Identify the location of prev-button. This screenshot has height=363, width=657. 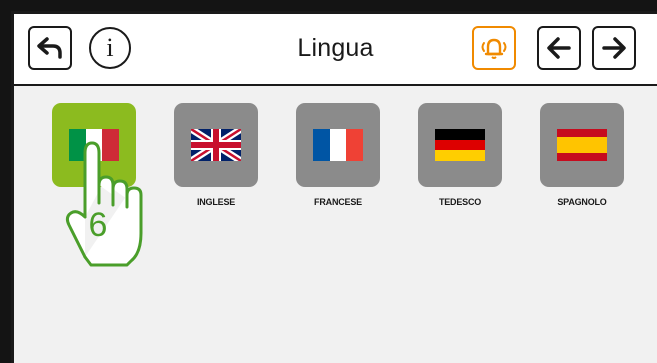
(559, 48).